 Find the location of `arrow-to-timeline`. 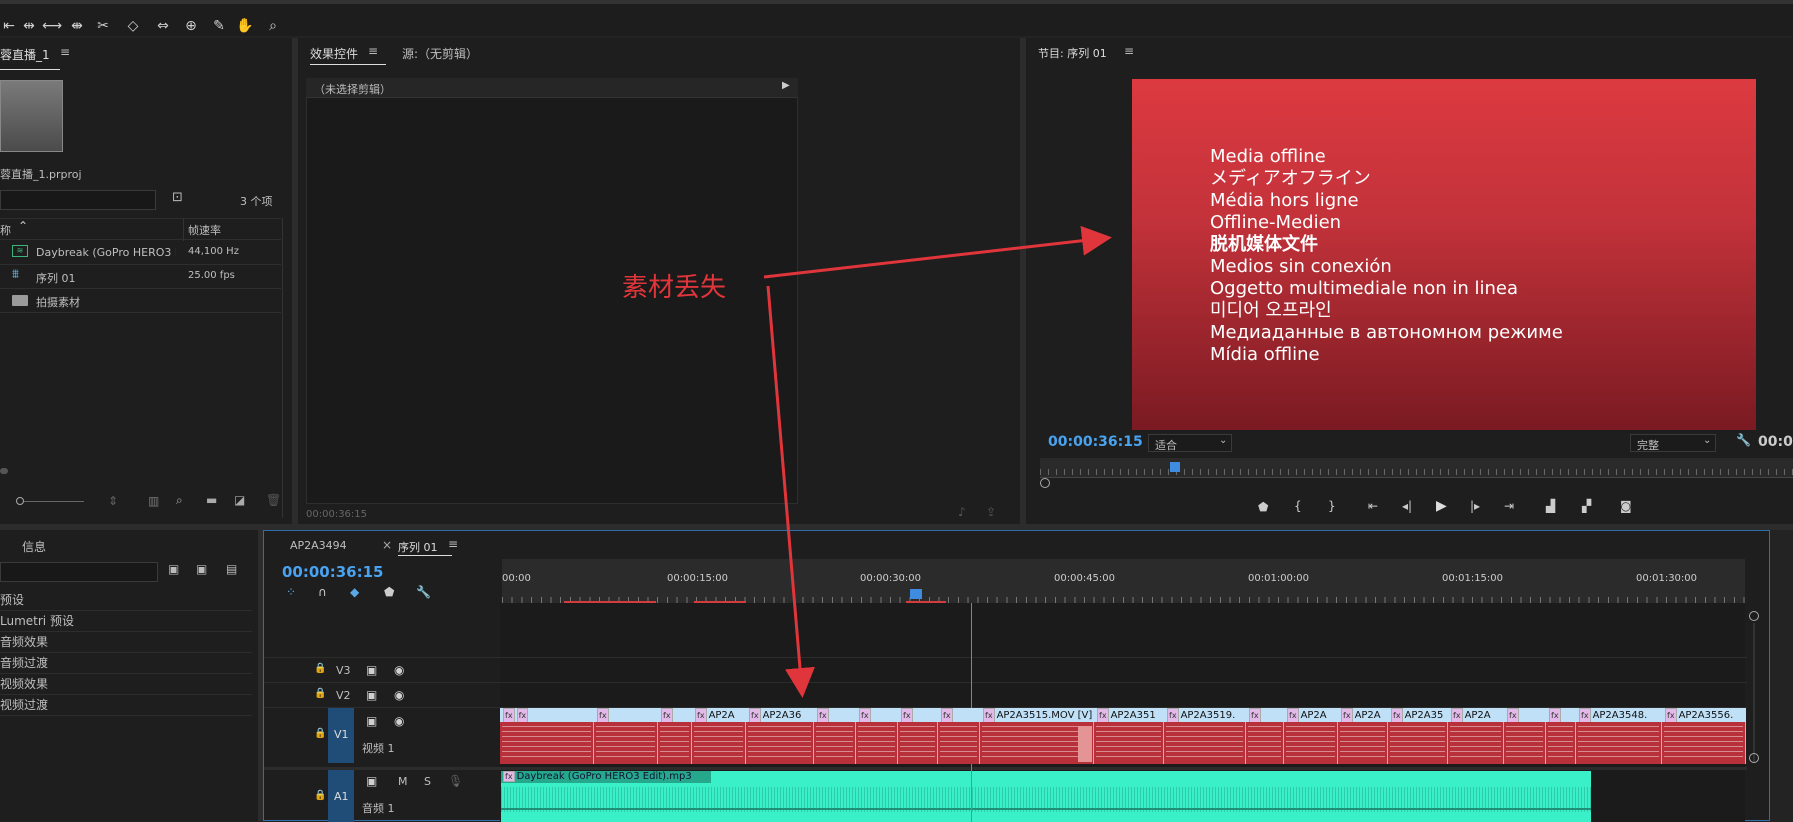

arrow-to-timeline is located at coordinates (790, 491).